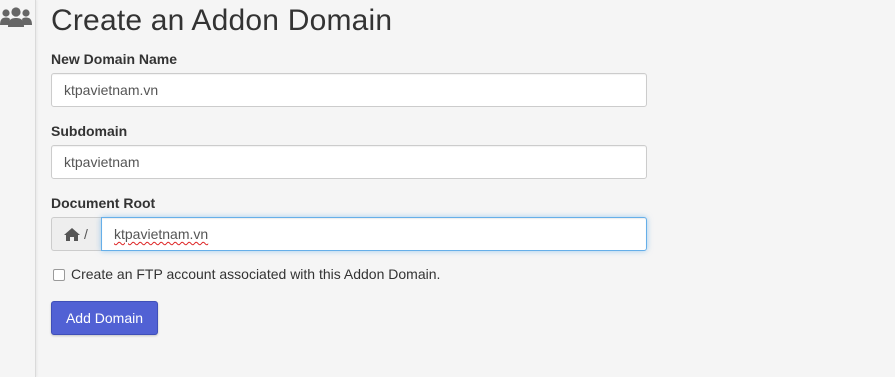 Image resolution: width=895 pixels, height=377 pixels. I want to click on new-domain-label: New Domain Name, so click(114, 59).